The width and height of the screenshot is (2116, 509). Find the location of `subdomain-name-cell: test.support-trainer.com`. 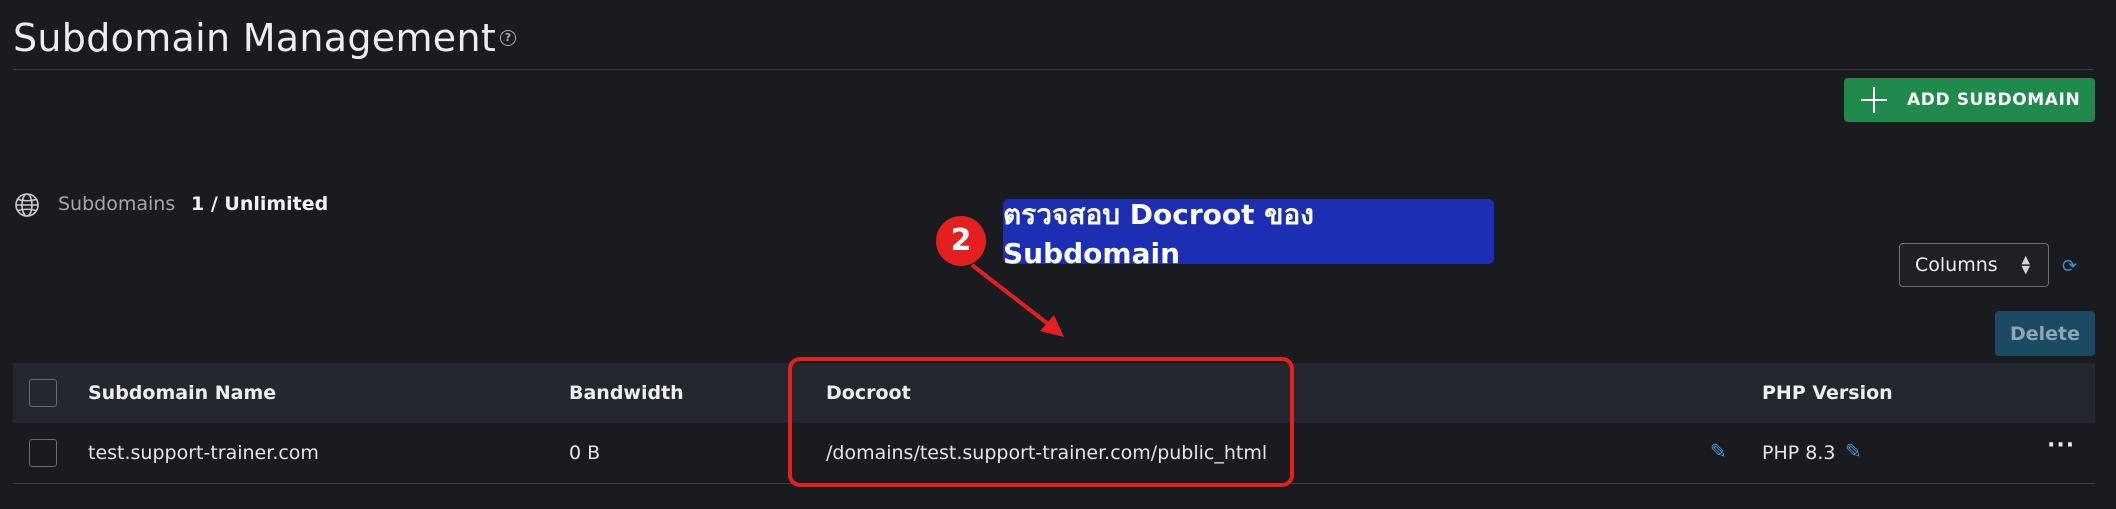

subdomain-name-cell: test.support-trainer.com is located at coordinates (203, 453).